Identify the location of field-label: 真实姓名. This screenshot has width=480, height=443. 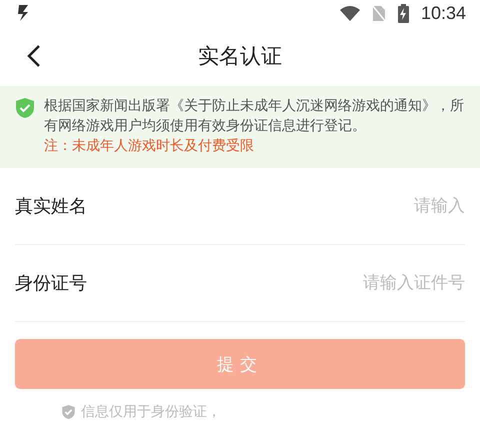
(51, 206).